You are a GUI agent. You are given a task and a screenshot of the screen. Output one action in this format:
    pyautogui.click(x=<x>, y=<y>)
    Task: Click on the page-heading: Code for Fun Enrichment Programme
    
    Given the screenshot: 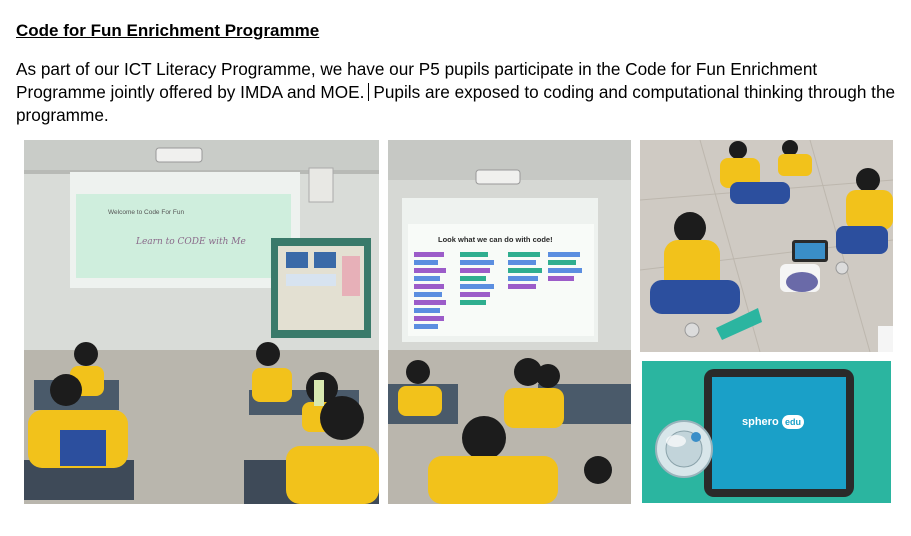 What is the action you would take?
    pyautogui.click(x=168, y=30)
    